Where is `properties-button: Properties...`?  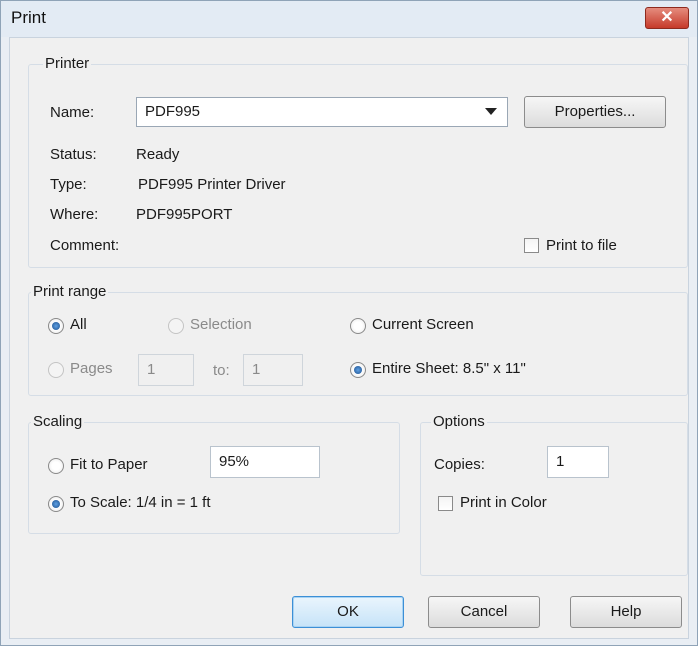 properties-button: Properties... is located at coordinates (595, 112).